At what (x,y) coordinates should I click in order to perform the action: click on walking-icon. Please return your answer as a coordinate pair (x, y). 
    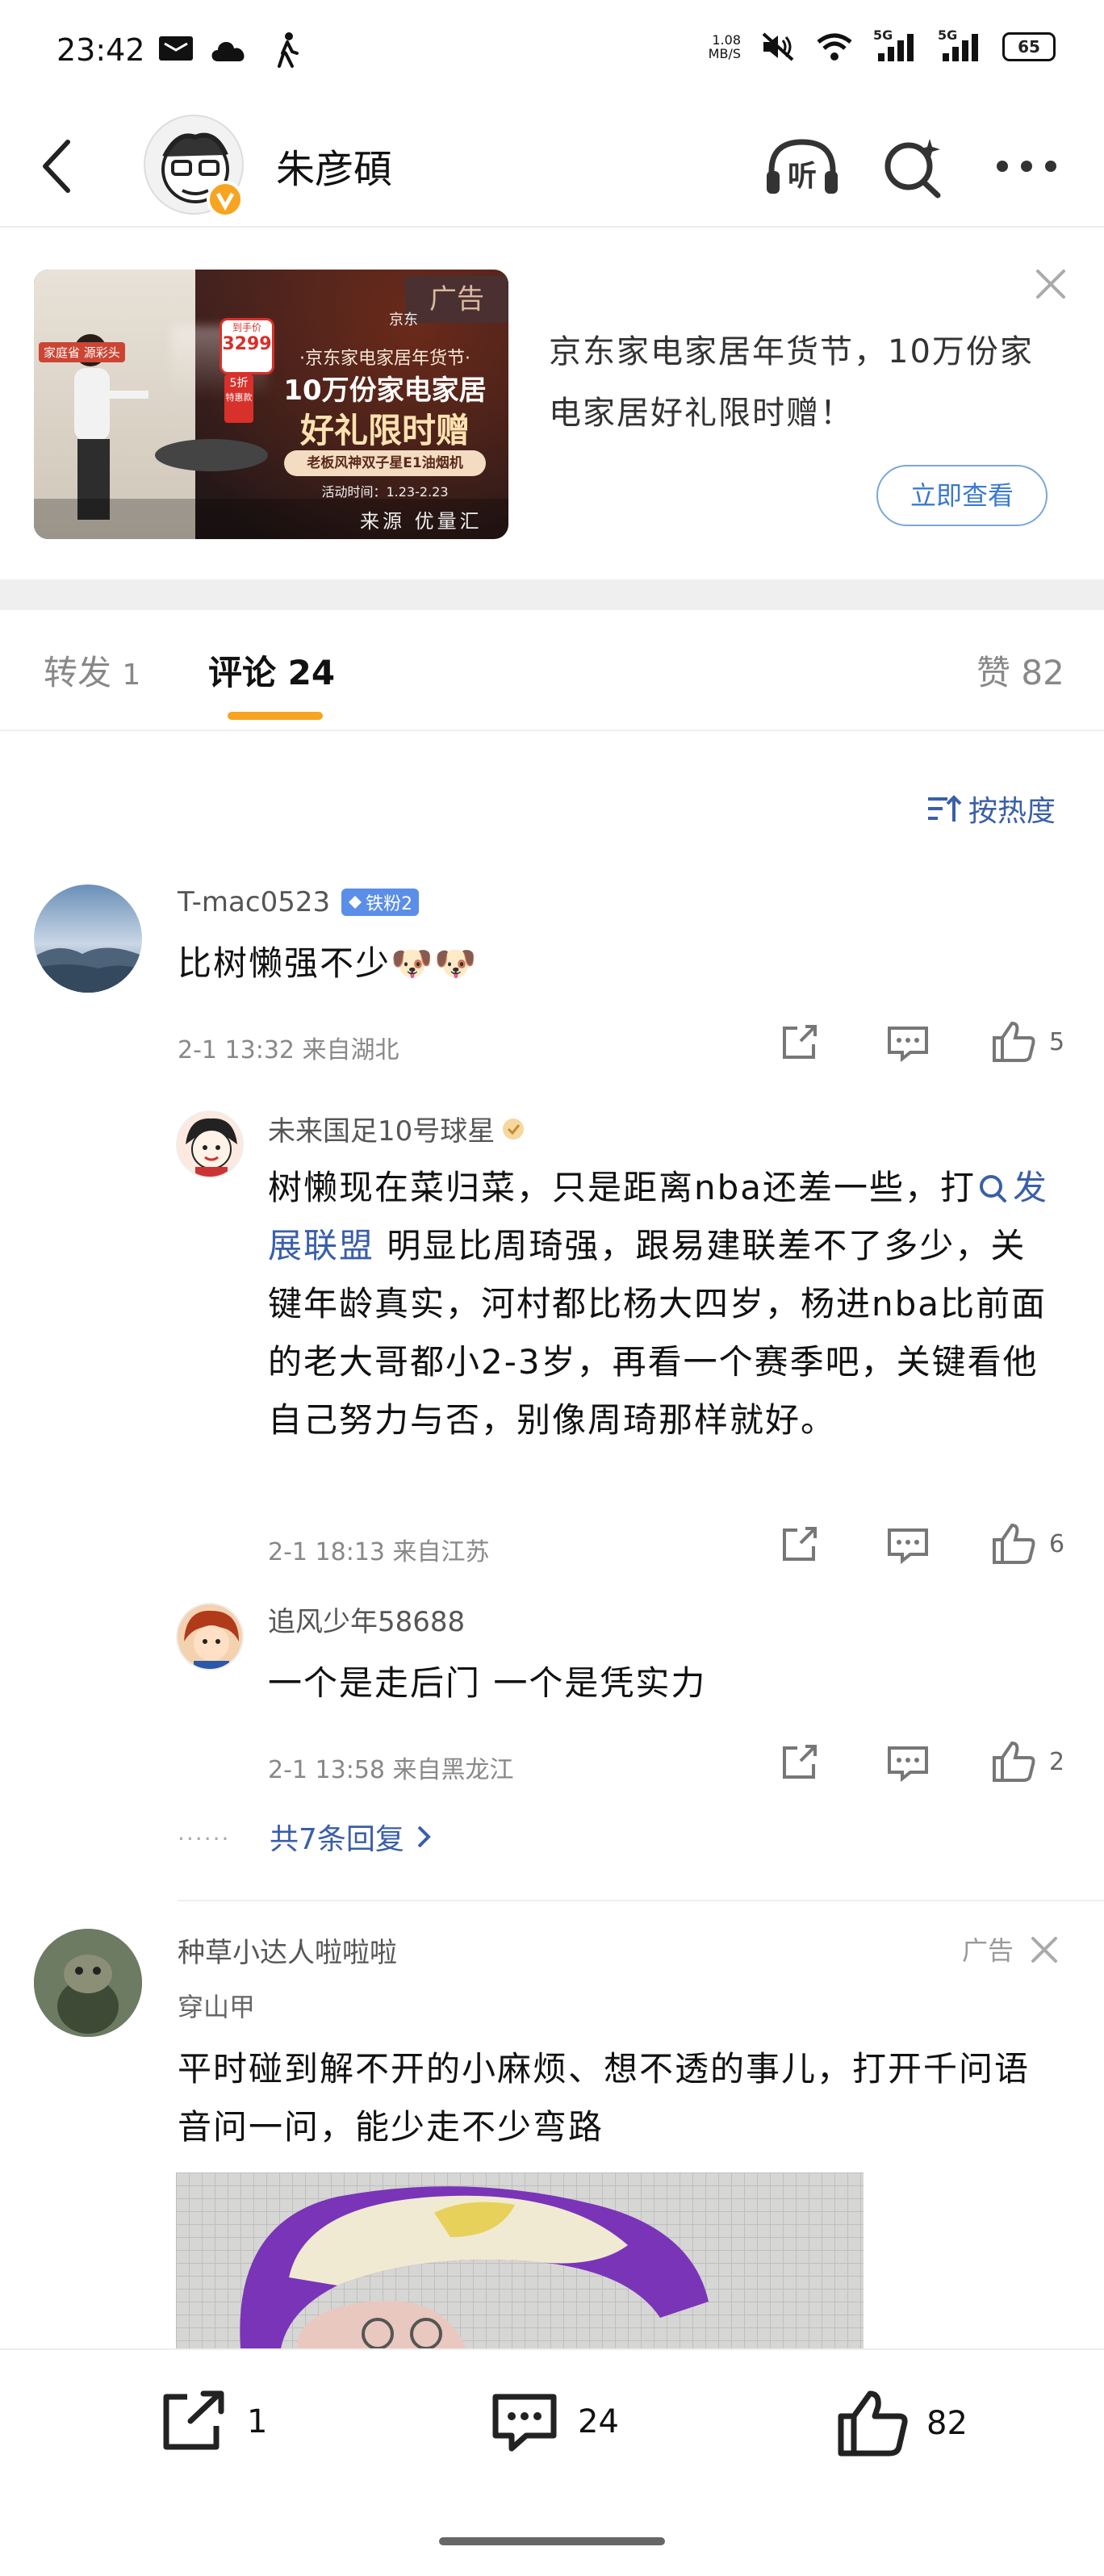
    Looking at the image, I should click on (287, 50).